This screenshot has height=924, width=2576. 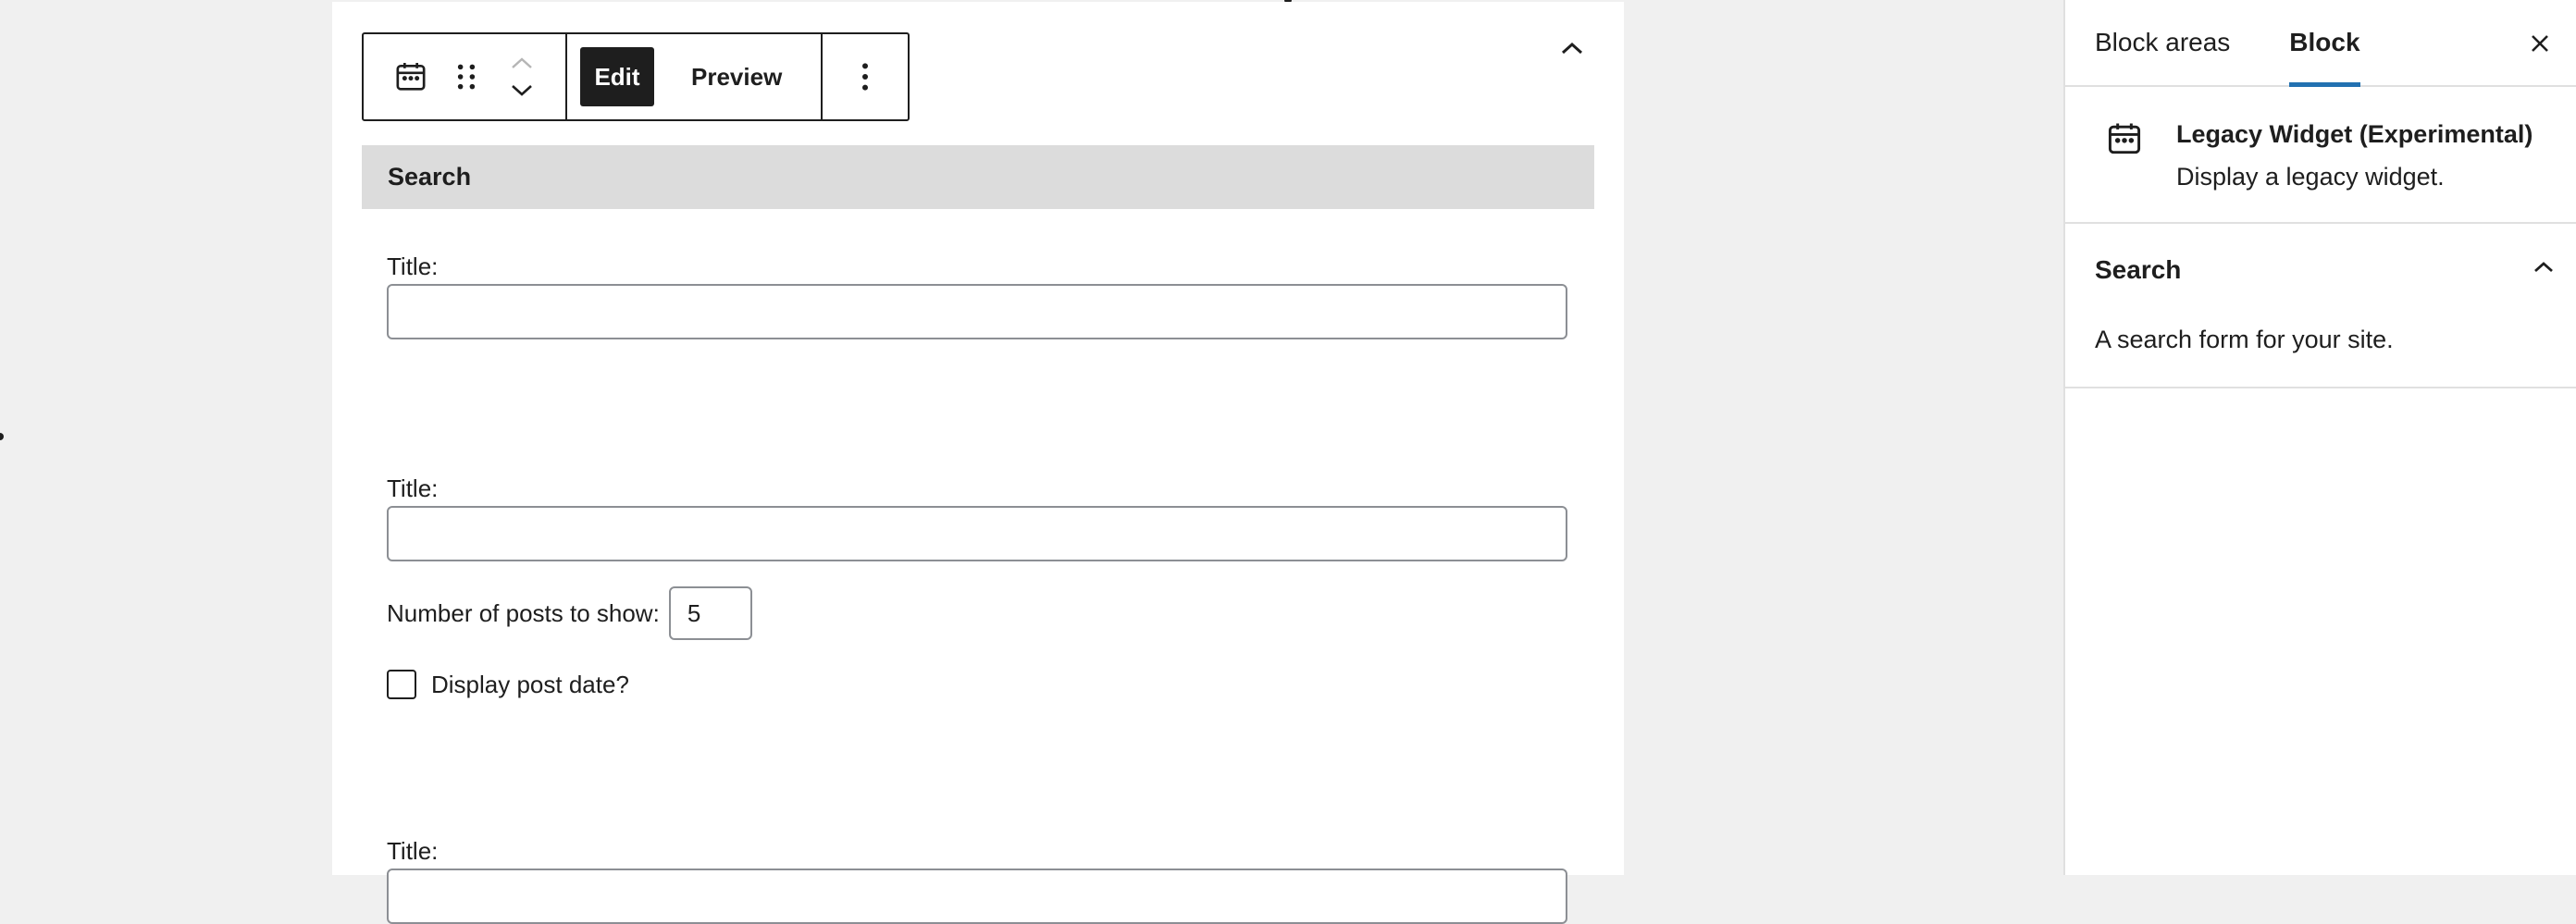 I want to click on posts-count-label: Number of posts to show:, so click(x=523, y=612).